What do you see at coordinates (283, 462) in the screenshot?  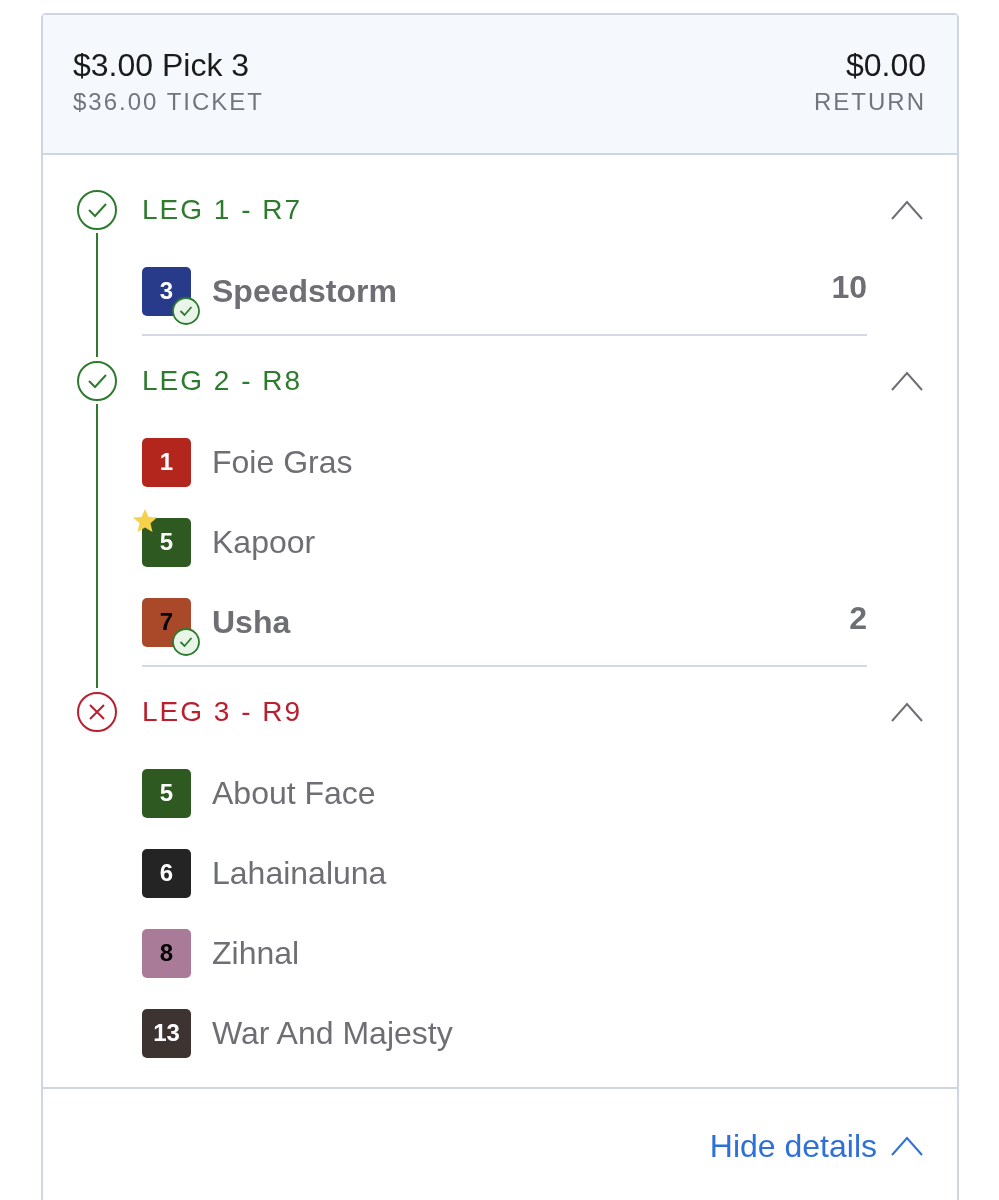 I see `horse-name: Foie Gras` at bounding box center [283, 462].